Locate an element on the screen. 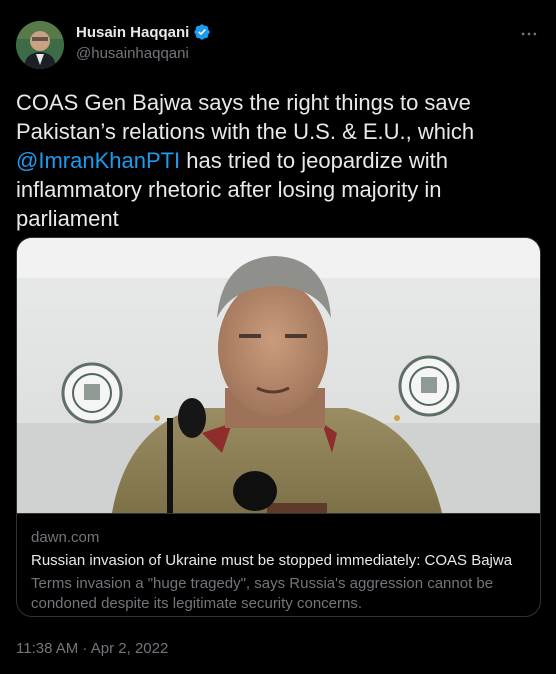  avatar-image is located at coordinates (40, 45).